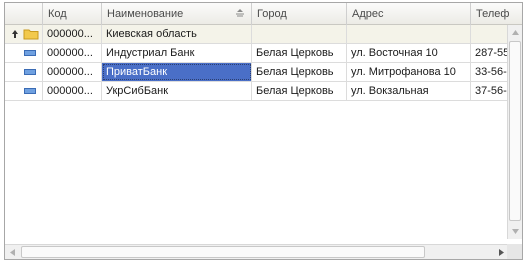 This screenshot has width=524, height=262. What do you see at coordinates (177, 34) in the screenshot?
I see `cell-name: Киевская область` at bounding box center [177, 34].